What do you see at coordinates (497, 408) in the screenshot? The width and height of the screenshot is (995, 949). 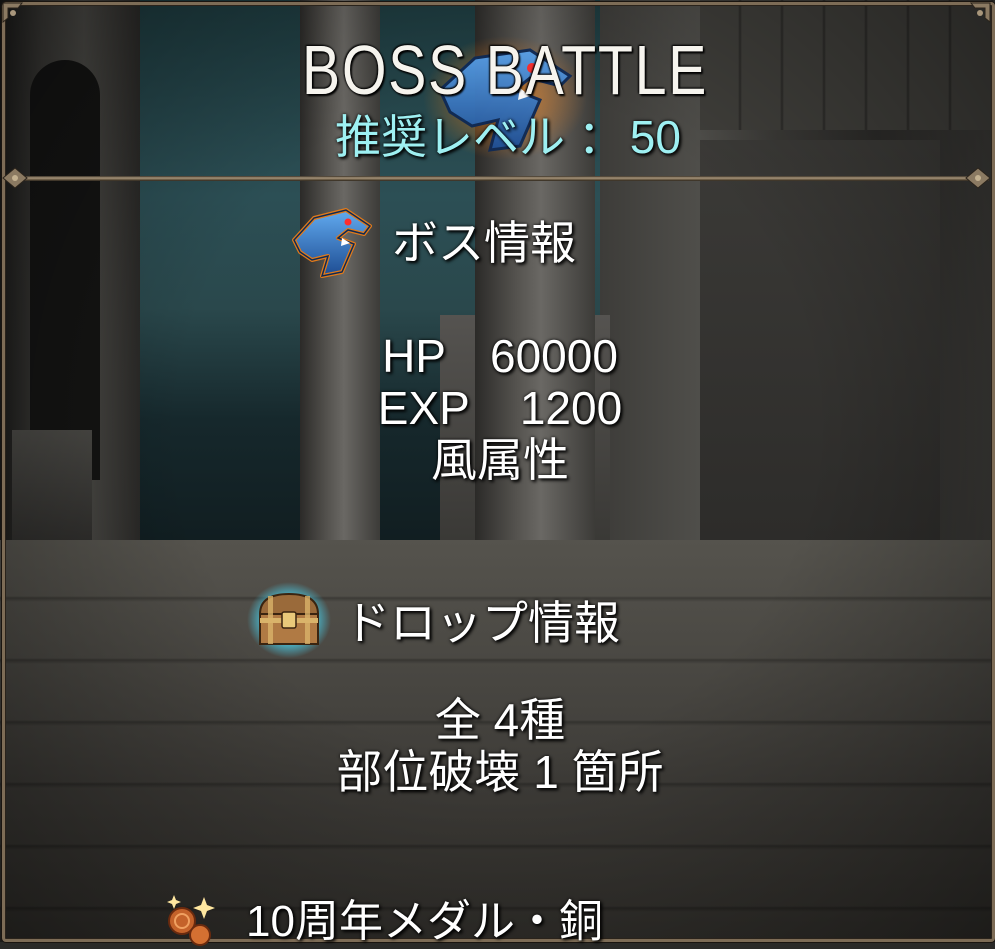 I see `boss-exp-row: EXP 1200` at bounding box center [497, 408].